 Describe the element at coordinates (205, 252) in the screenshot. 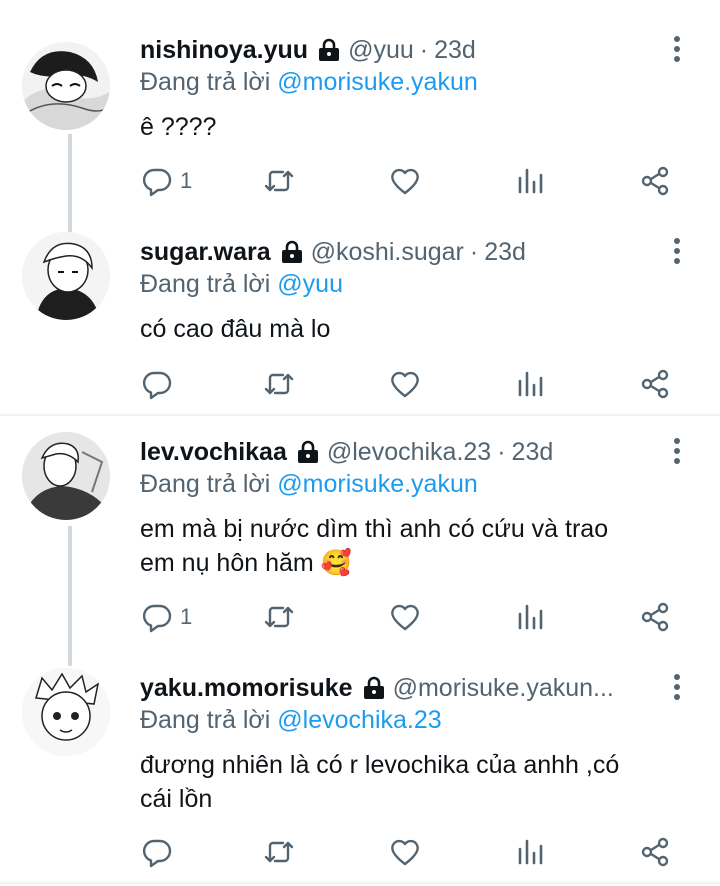

I see `display-name: sugar.wara` at that location.